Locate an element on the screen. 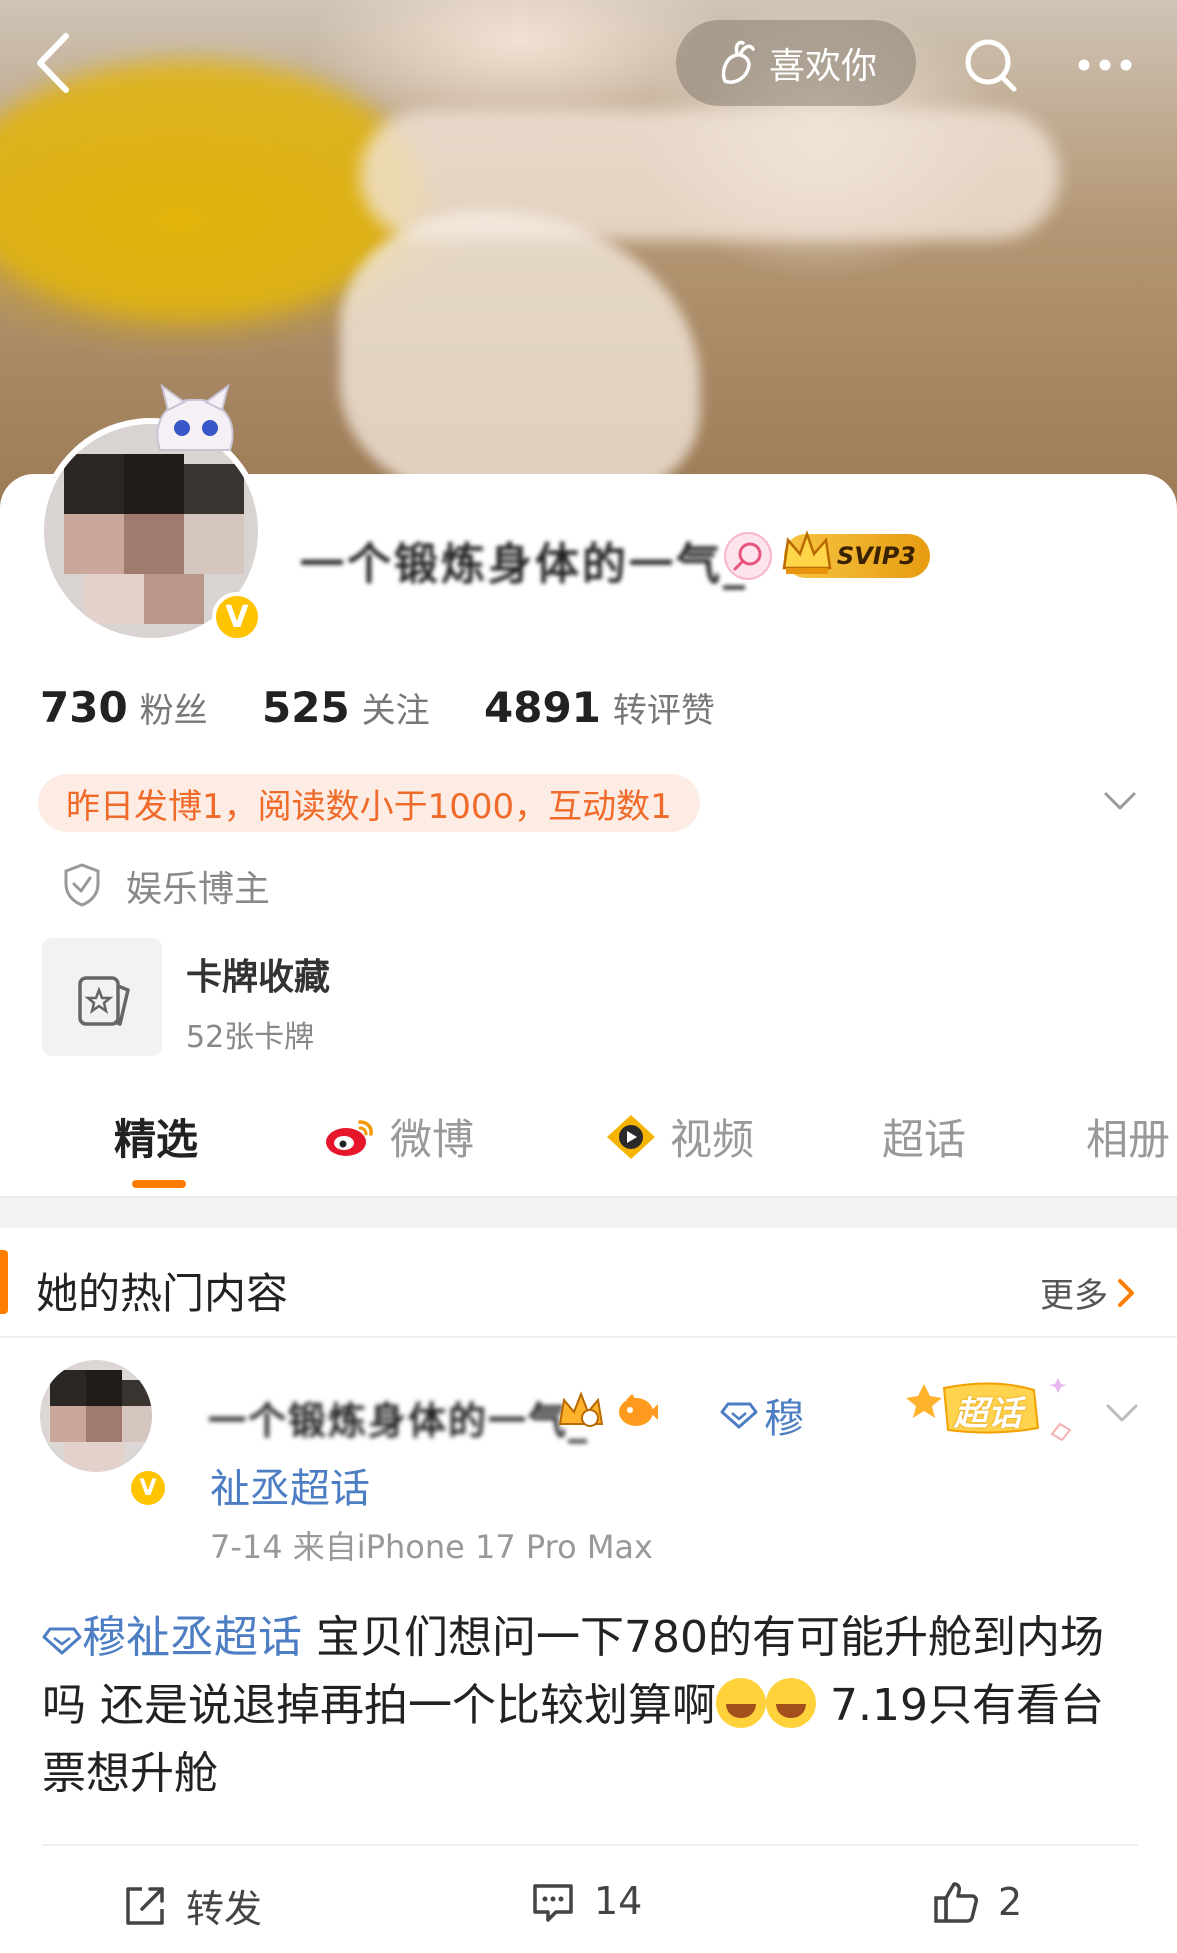  interactions-label: 转评赞 is located at coordinates (663, 711).